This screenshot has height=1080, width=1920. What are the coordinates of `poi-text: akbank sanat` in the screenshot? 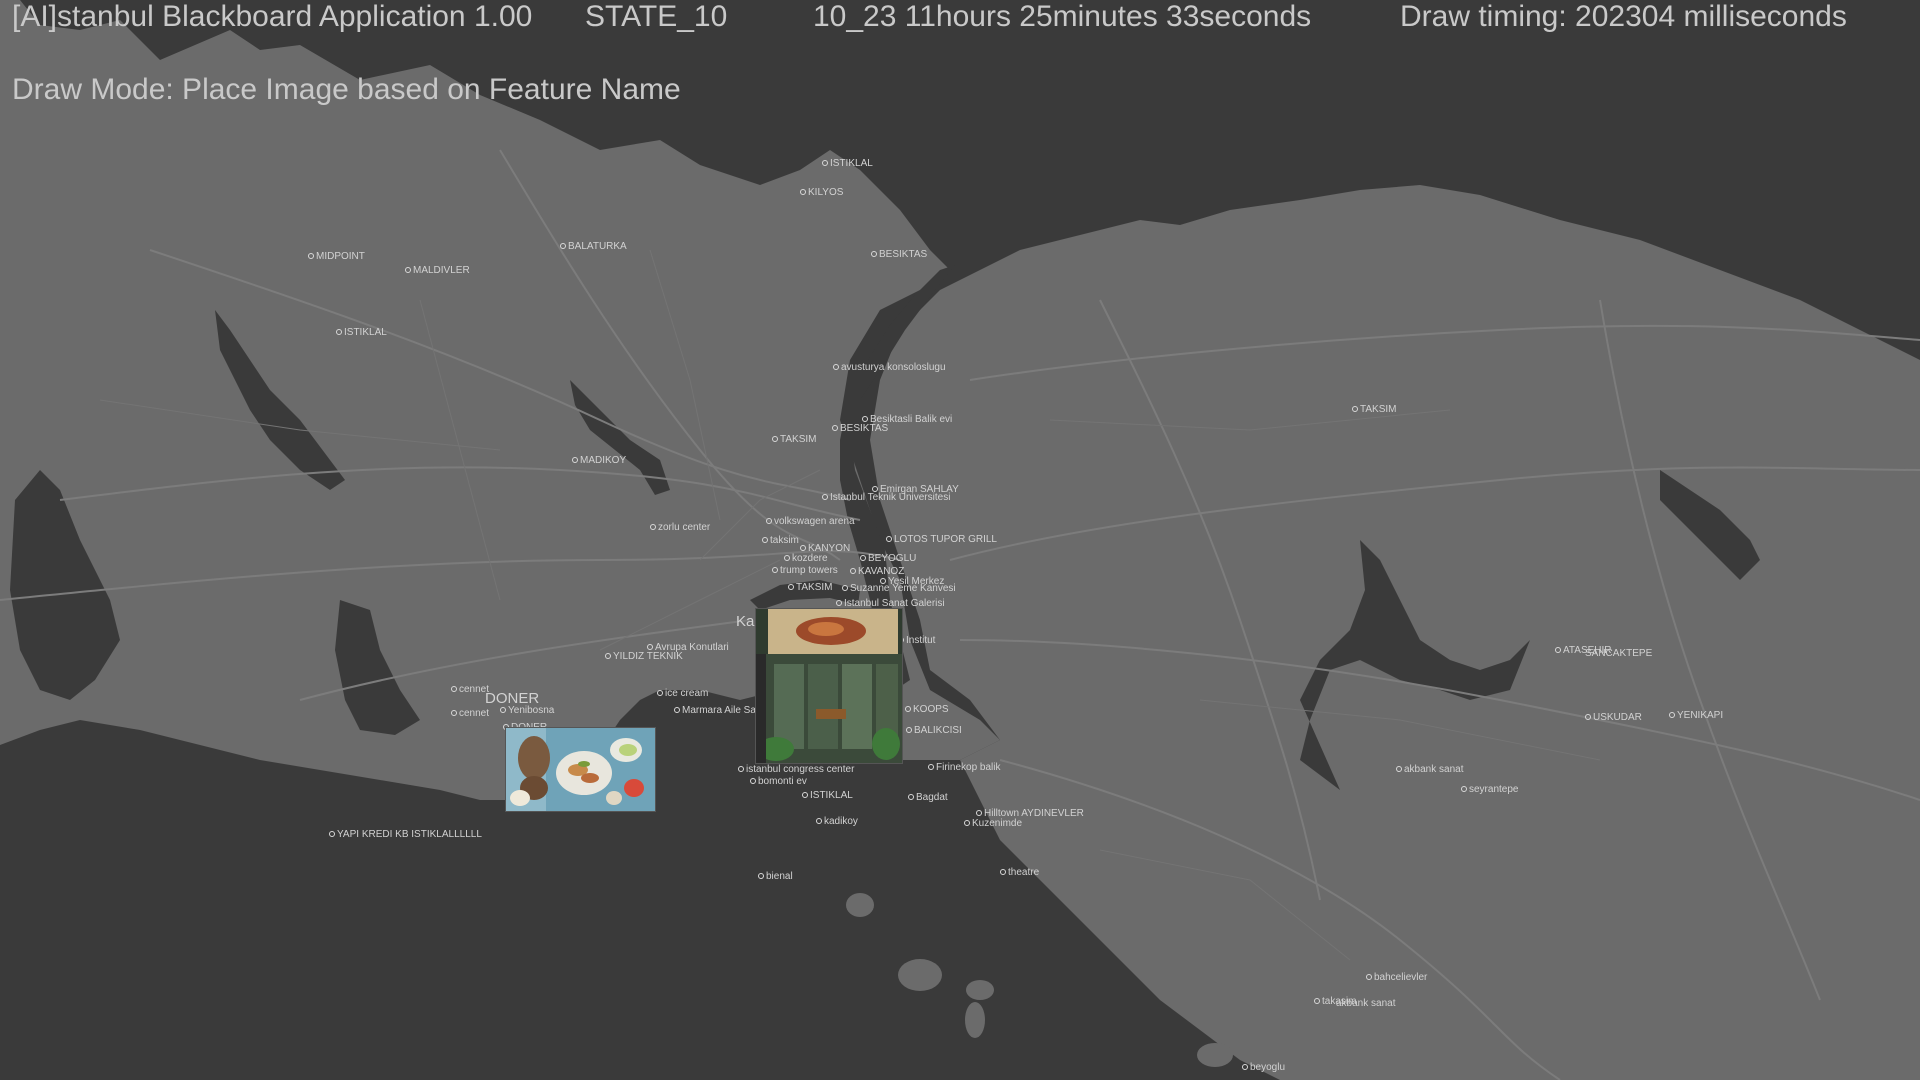 It's located at (1434, 769).